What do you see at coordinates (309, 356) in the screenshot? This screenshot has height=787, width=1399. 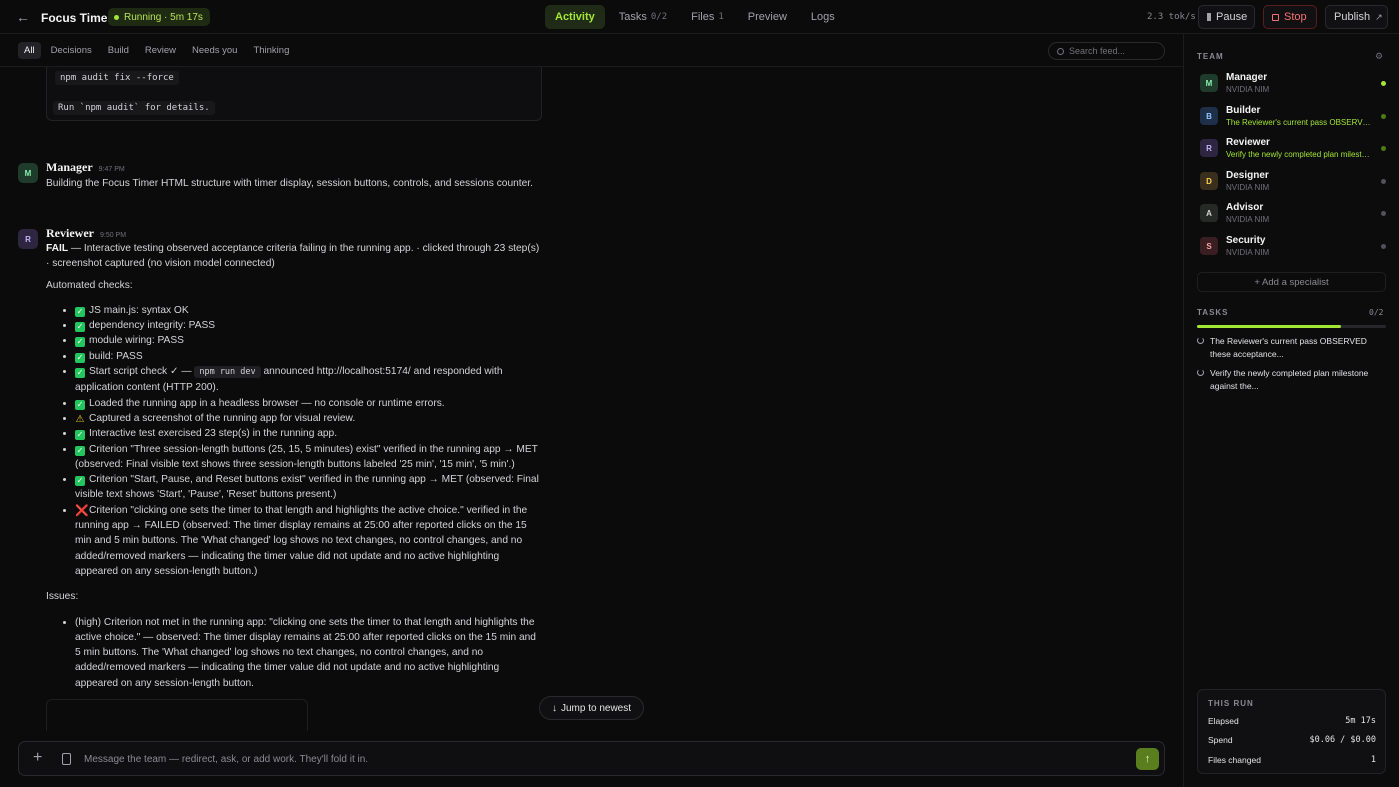 I see `check-item: ✓ build: PASS` at bounding box center [309, 356].